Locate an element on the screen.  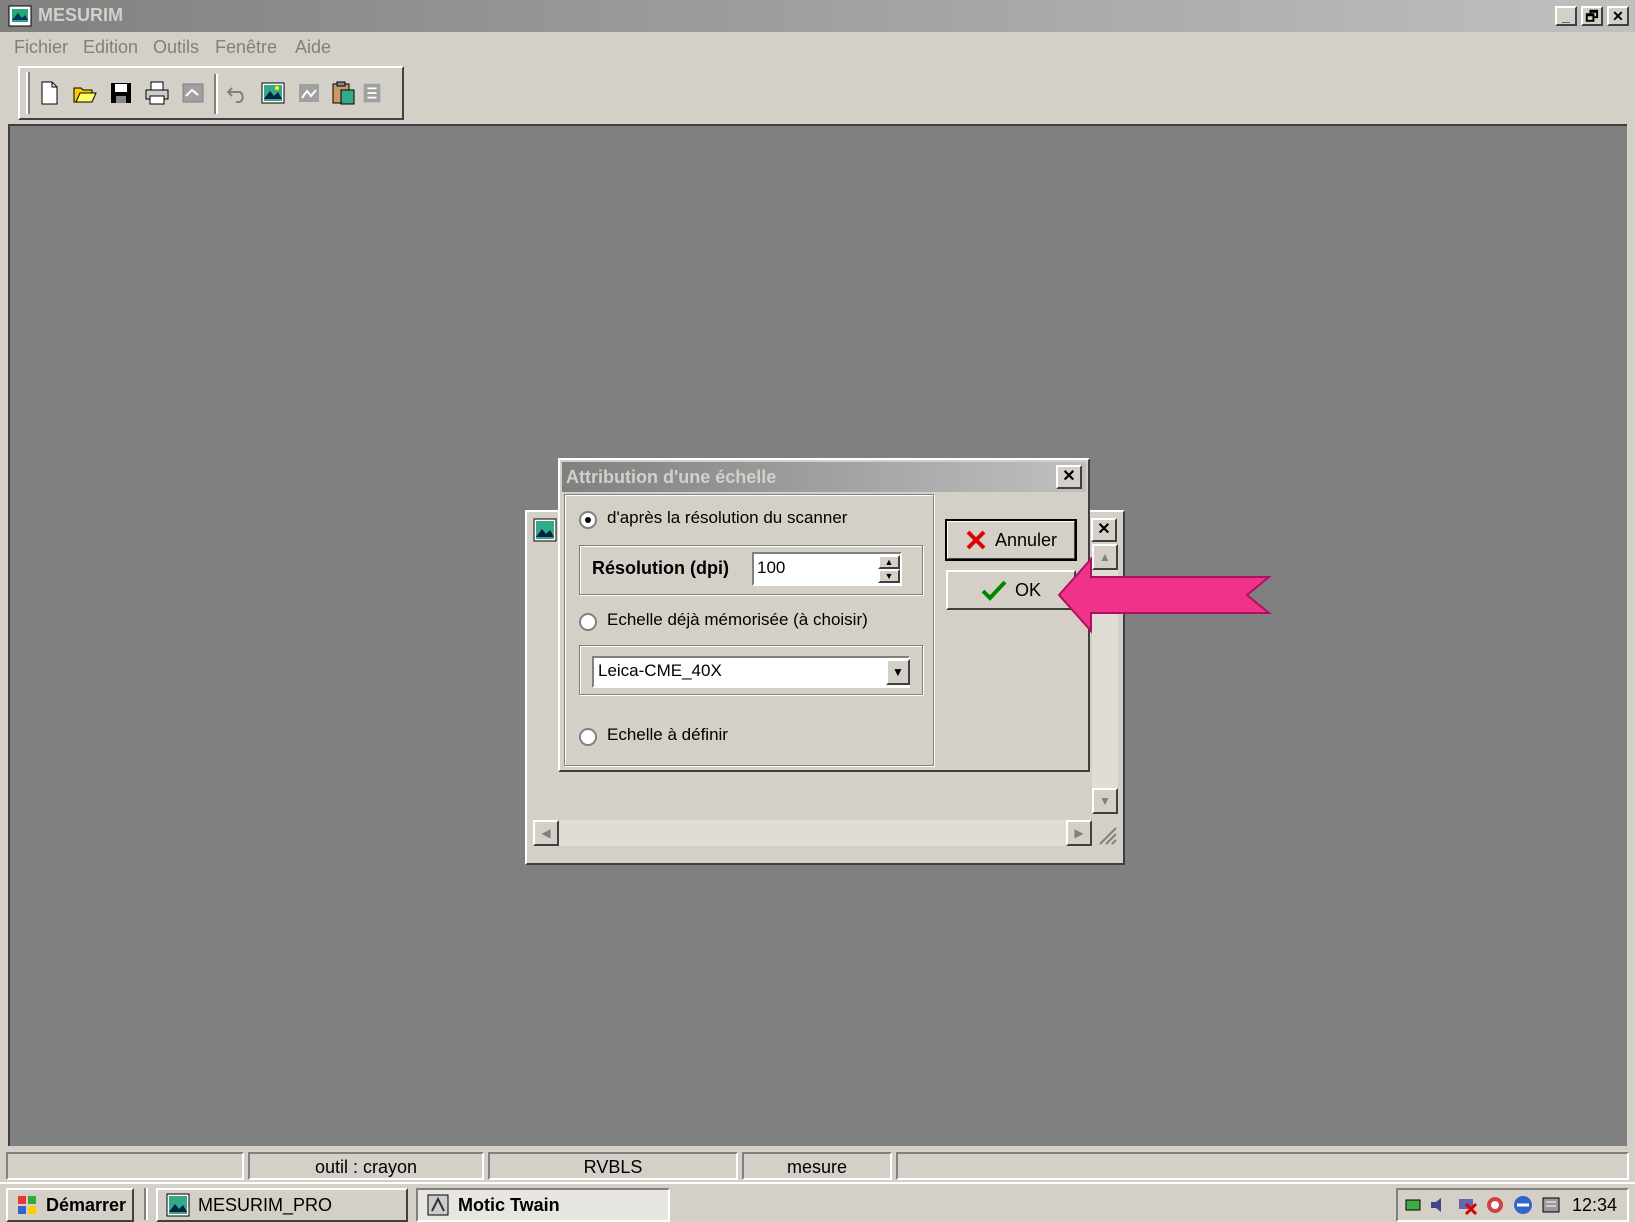
undo-icon is located at coordinates (237, 93).